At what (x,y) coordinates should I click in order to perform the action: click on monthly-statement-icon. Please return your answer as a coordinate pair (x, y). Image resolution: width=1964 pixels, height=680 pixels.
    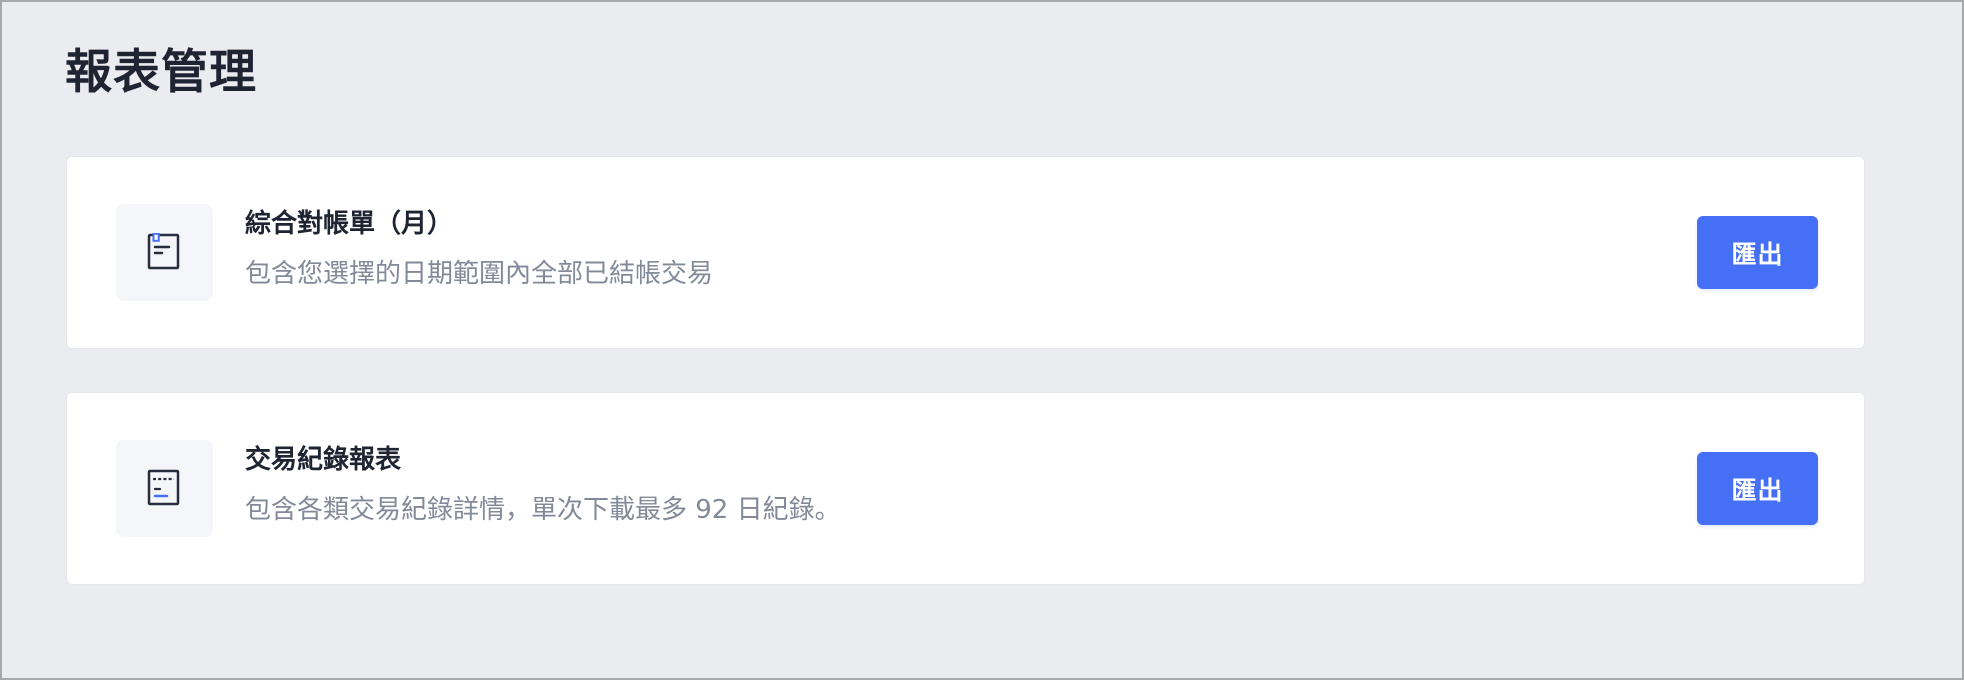
    Looking at the image, I should click on (164, 252).